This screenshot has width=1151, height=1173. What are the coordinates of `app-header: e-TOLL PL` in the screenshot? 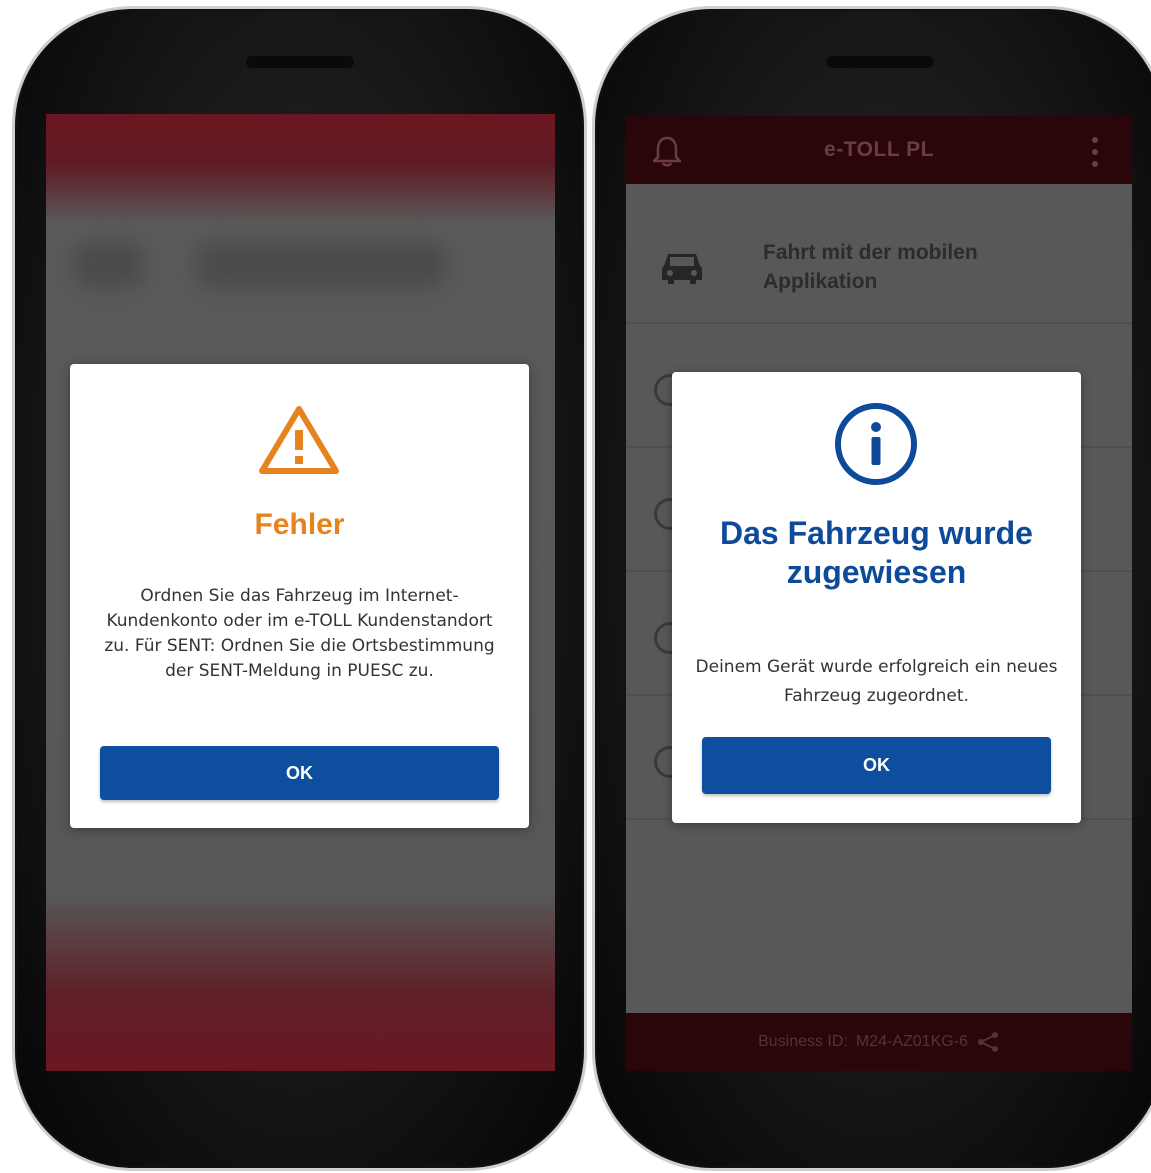 It's located at (879, 150).